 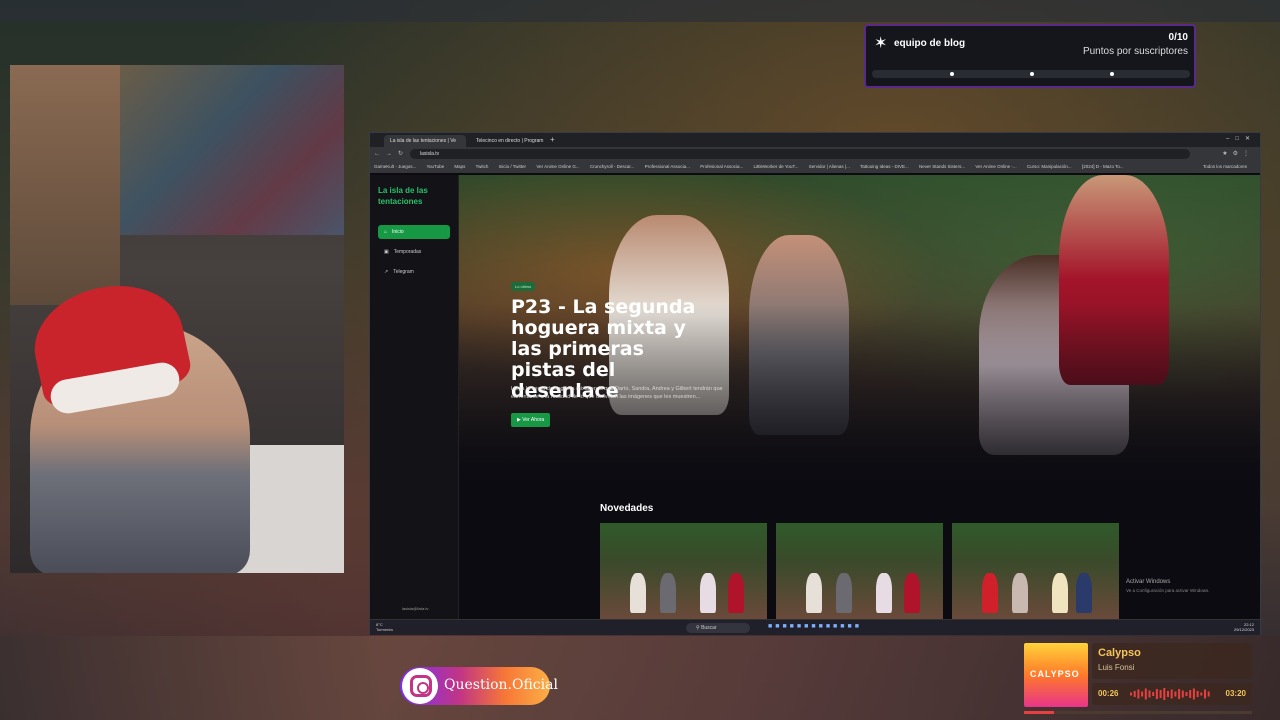 What do you see at coordinates (386, 252) in the screenshot?
I see `film-icon: ▣` at bounding box center [386, 252].